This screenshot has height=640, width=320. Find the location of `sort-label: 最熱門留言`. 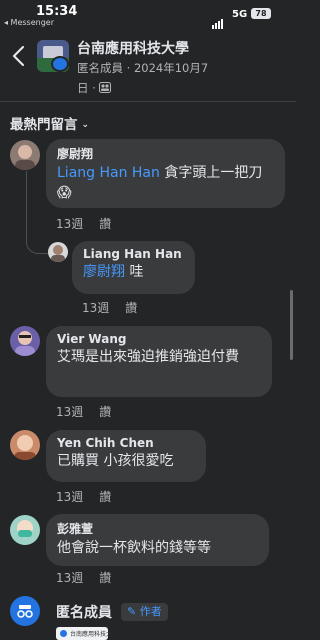

sort-label: 最熱門留言 is located at coordinates (44, 125).